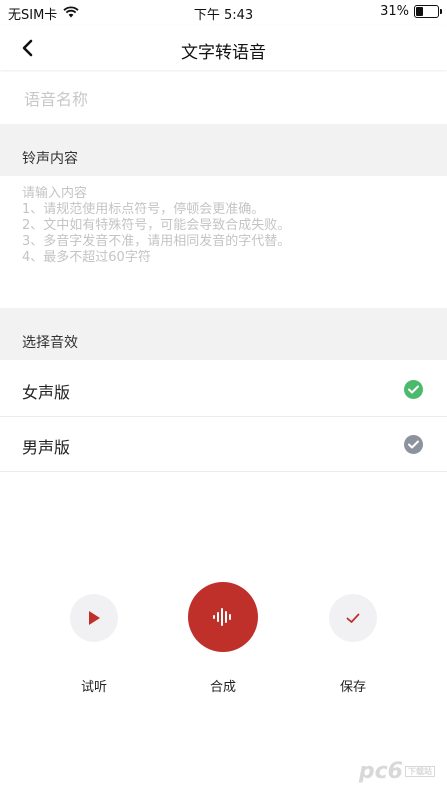  Describe the element at coordinates (50, 343) in the screenshot. I see `effect-section-title: 选择音效` at that location.